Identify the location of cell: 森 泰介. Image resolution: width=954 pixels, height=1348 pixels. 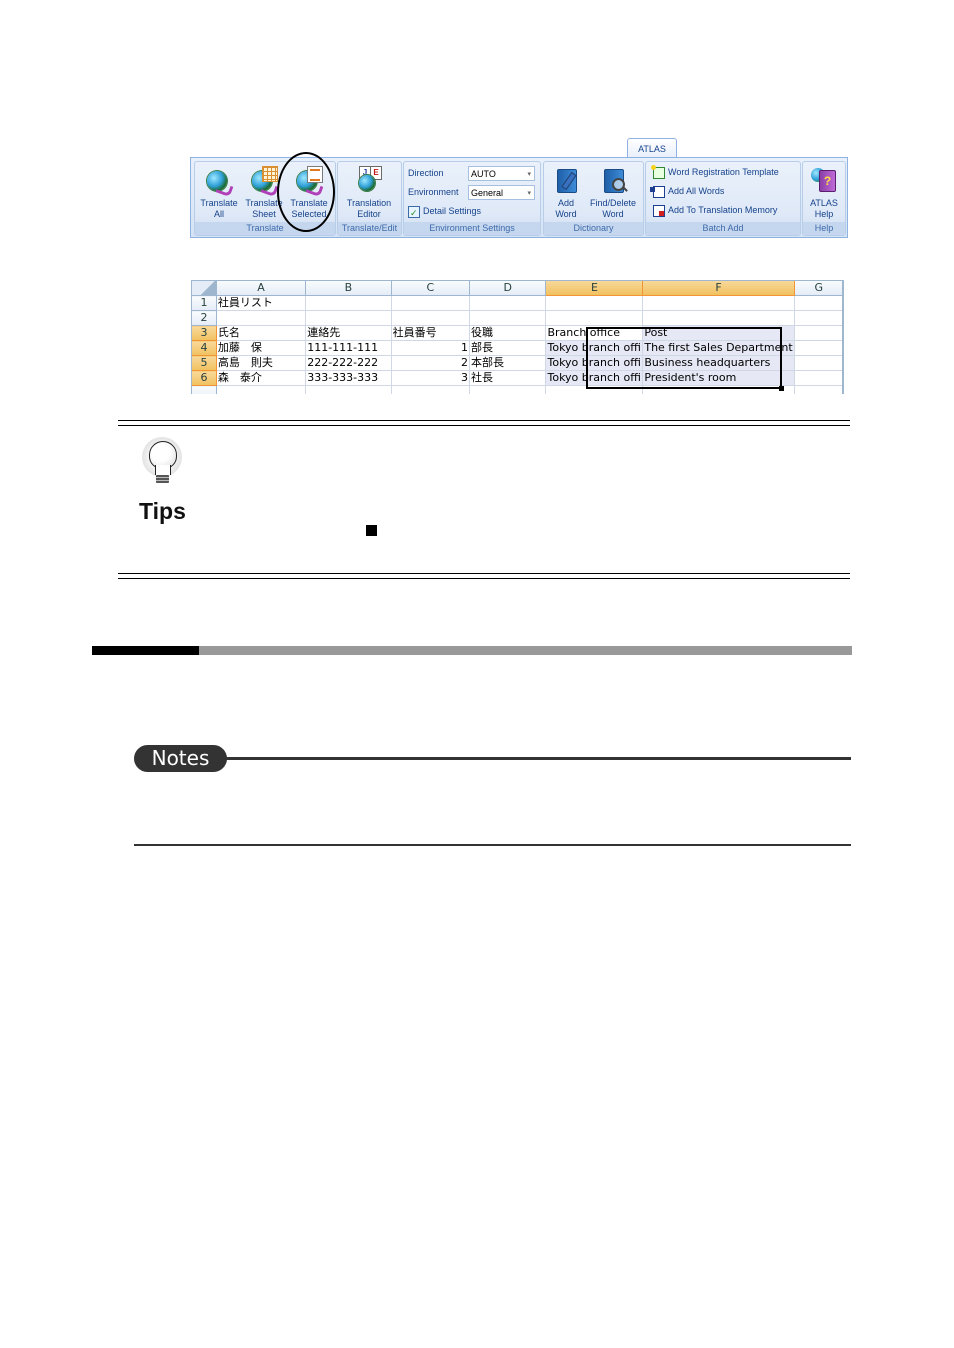
(261, 378).